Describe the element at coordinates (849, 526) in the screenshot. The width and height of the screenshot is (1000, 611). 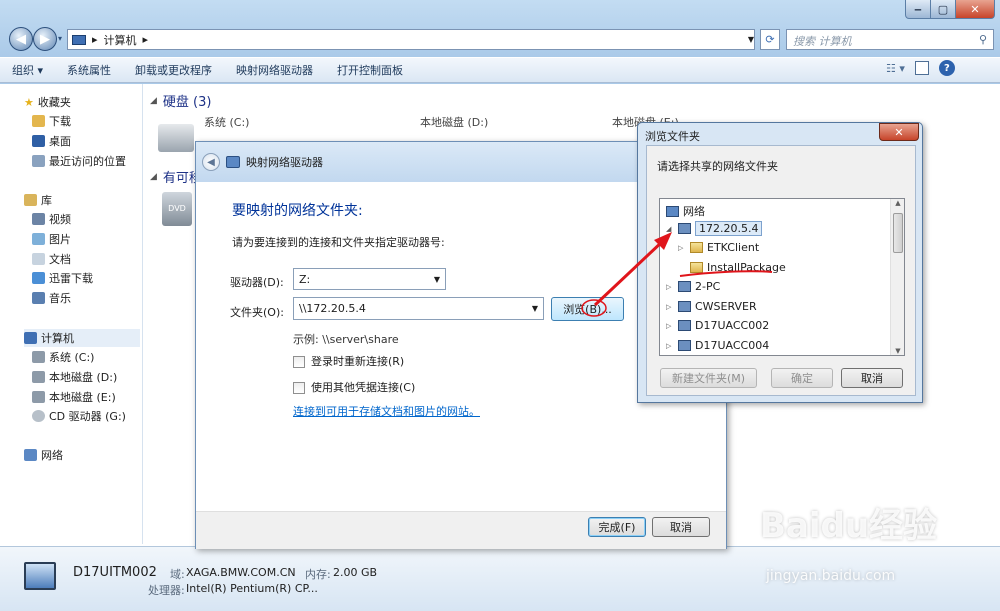
I see `baidu-watermark-logo: Baidu经验` at that location.